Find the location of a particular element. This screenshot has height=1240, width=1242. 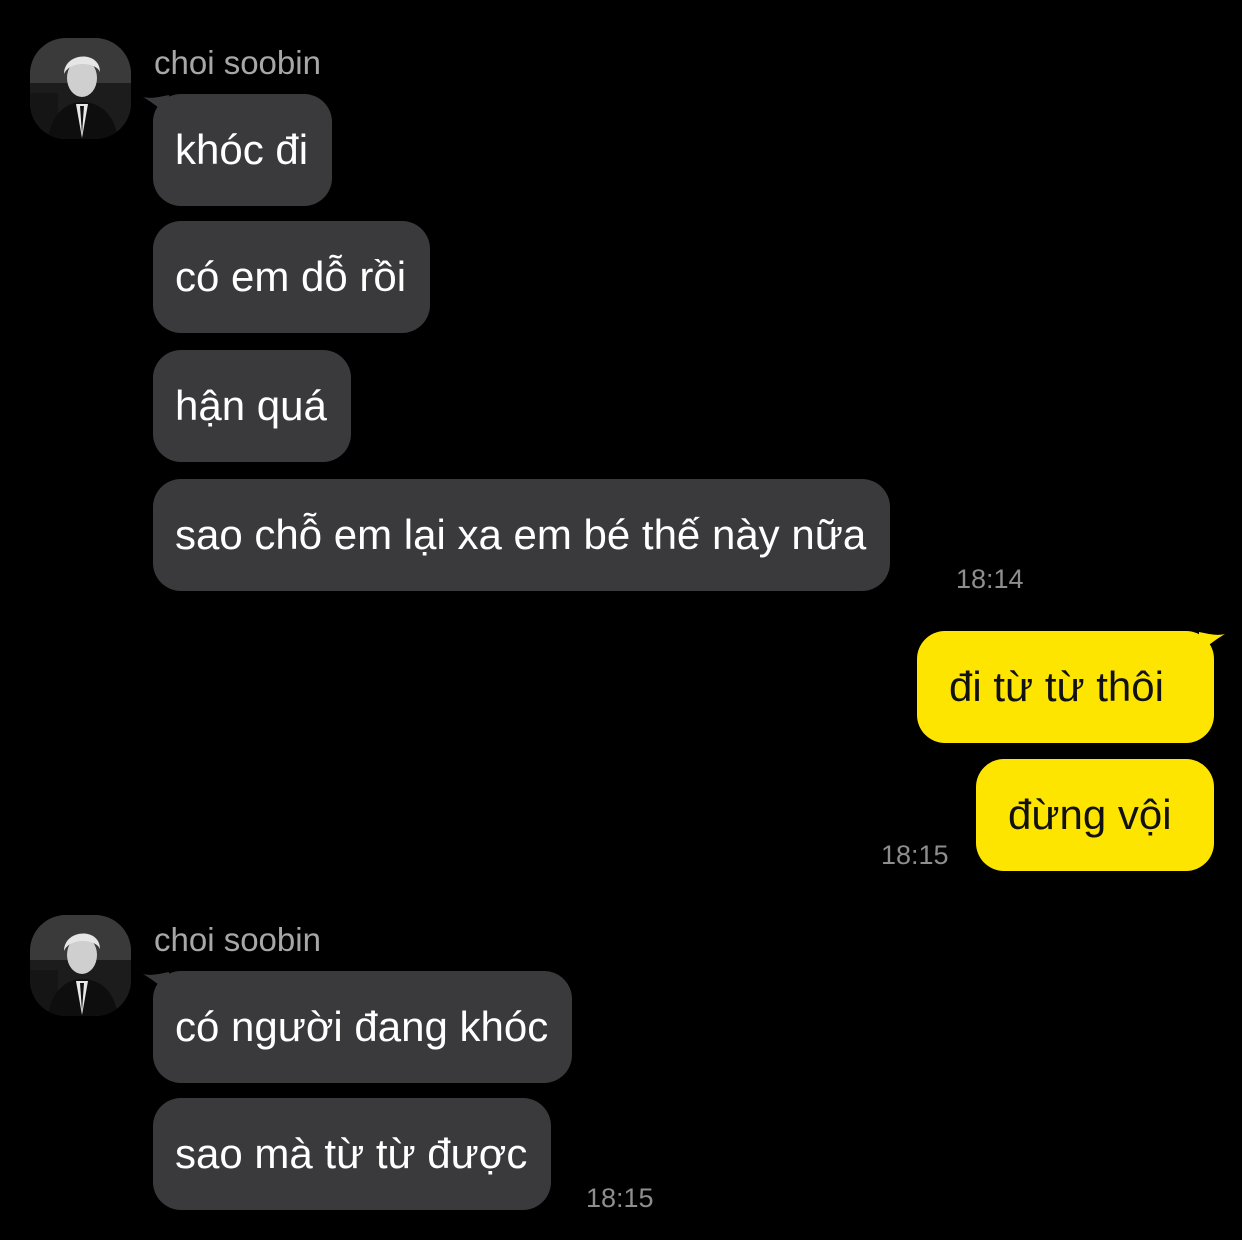

message-bubble: đừng vội is located at coordinates (1095, 815).